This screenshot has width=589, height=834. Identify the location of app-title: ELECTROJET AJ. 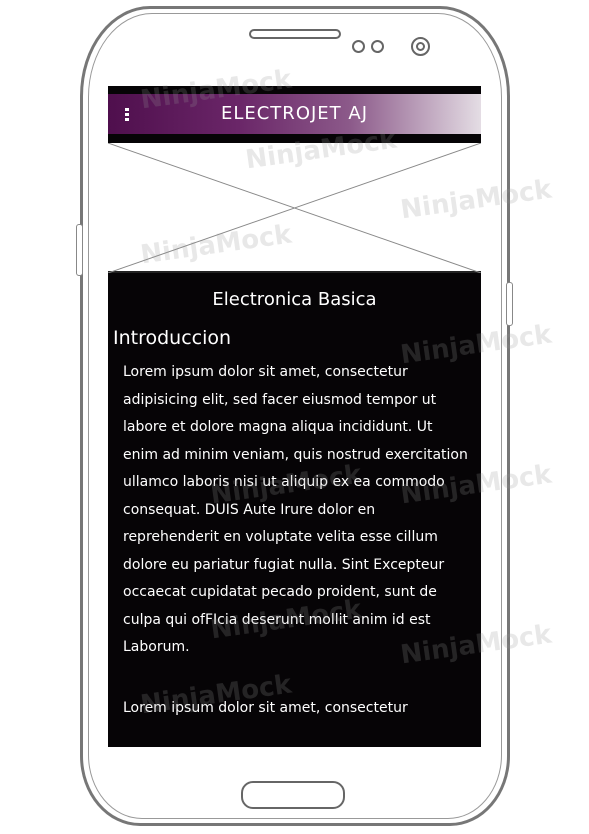
(294, 113).